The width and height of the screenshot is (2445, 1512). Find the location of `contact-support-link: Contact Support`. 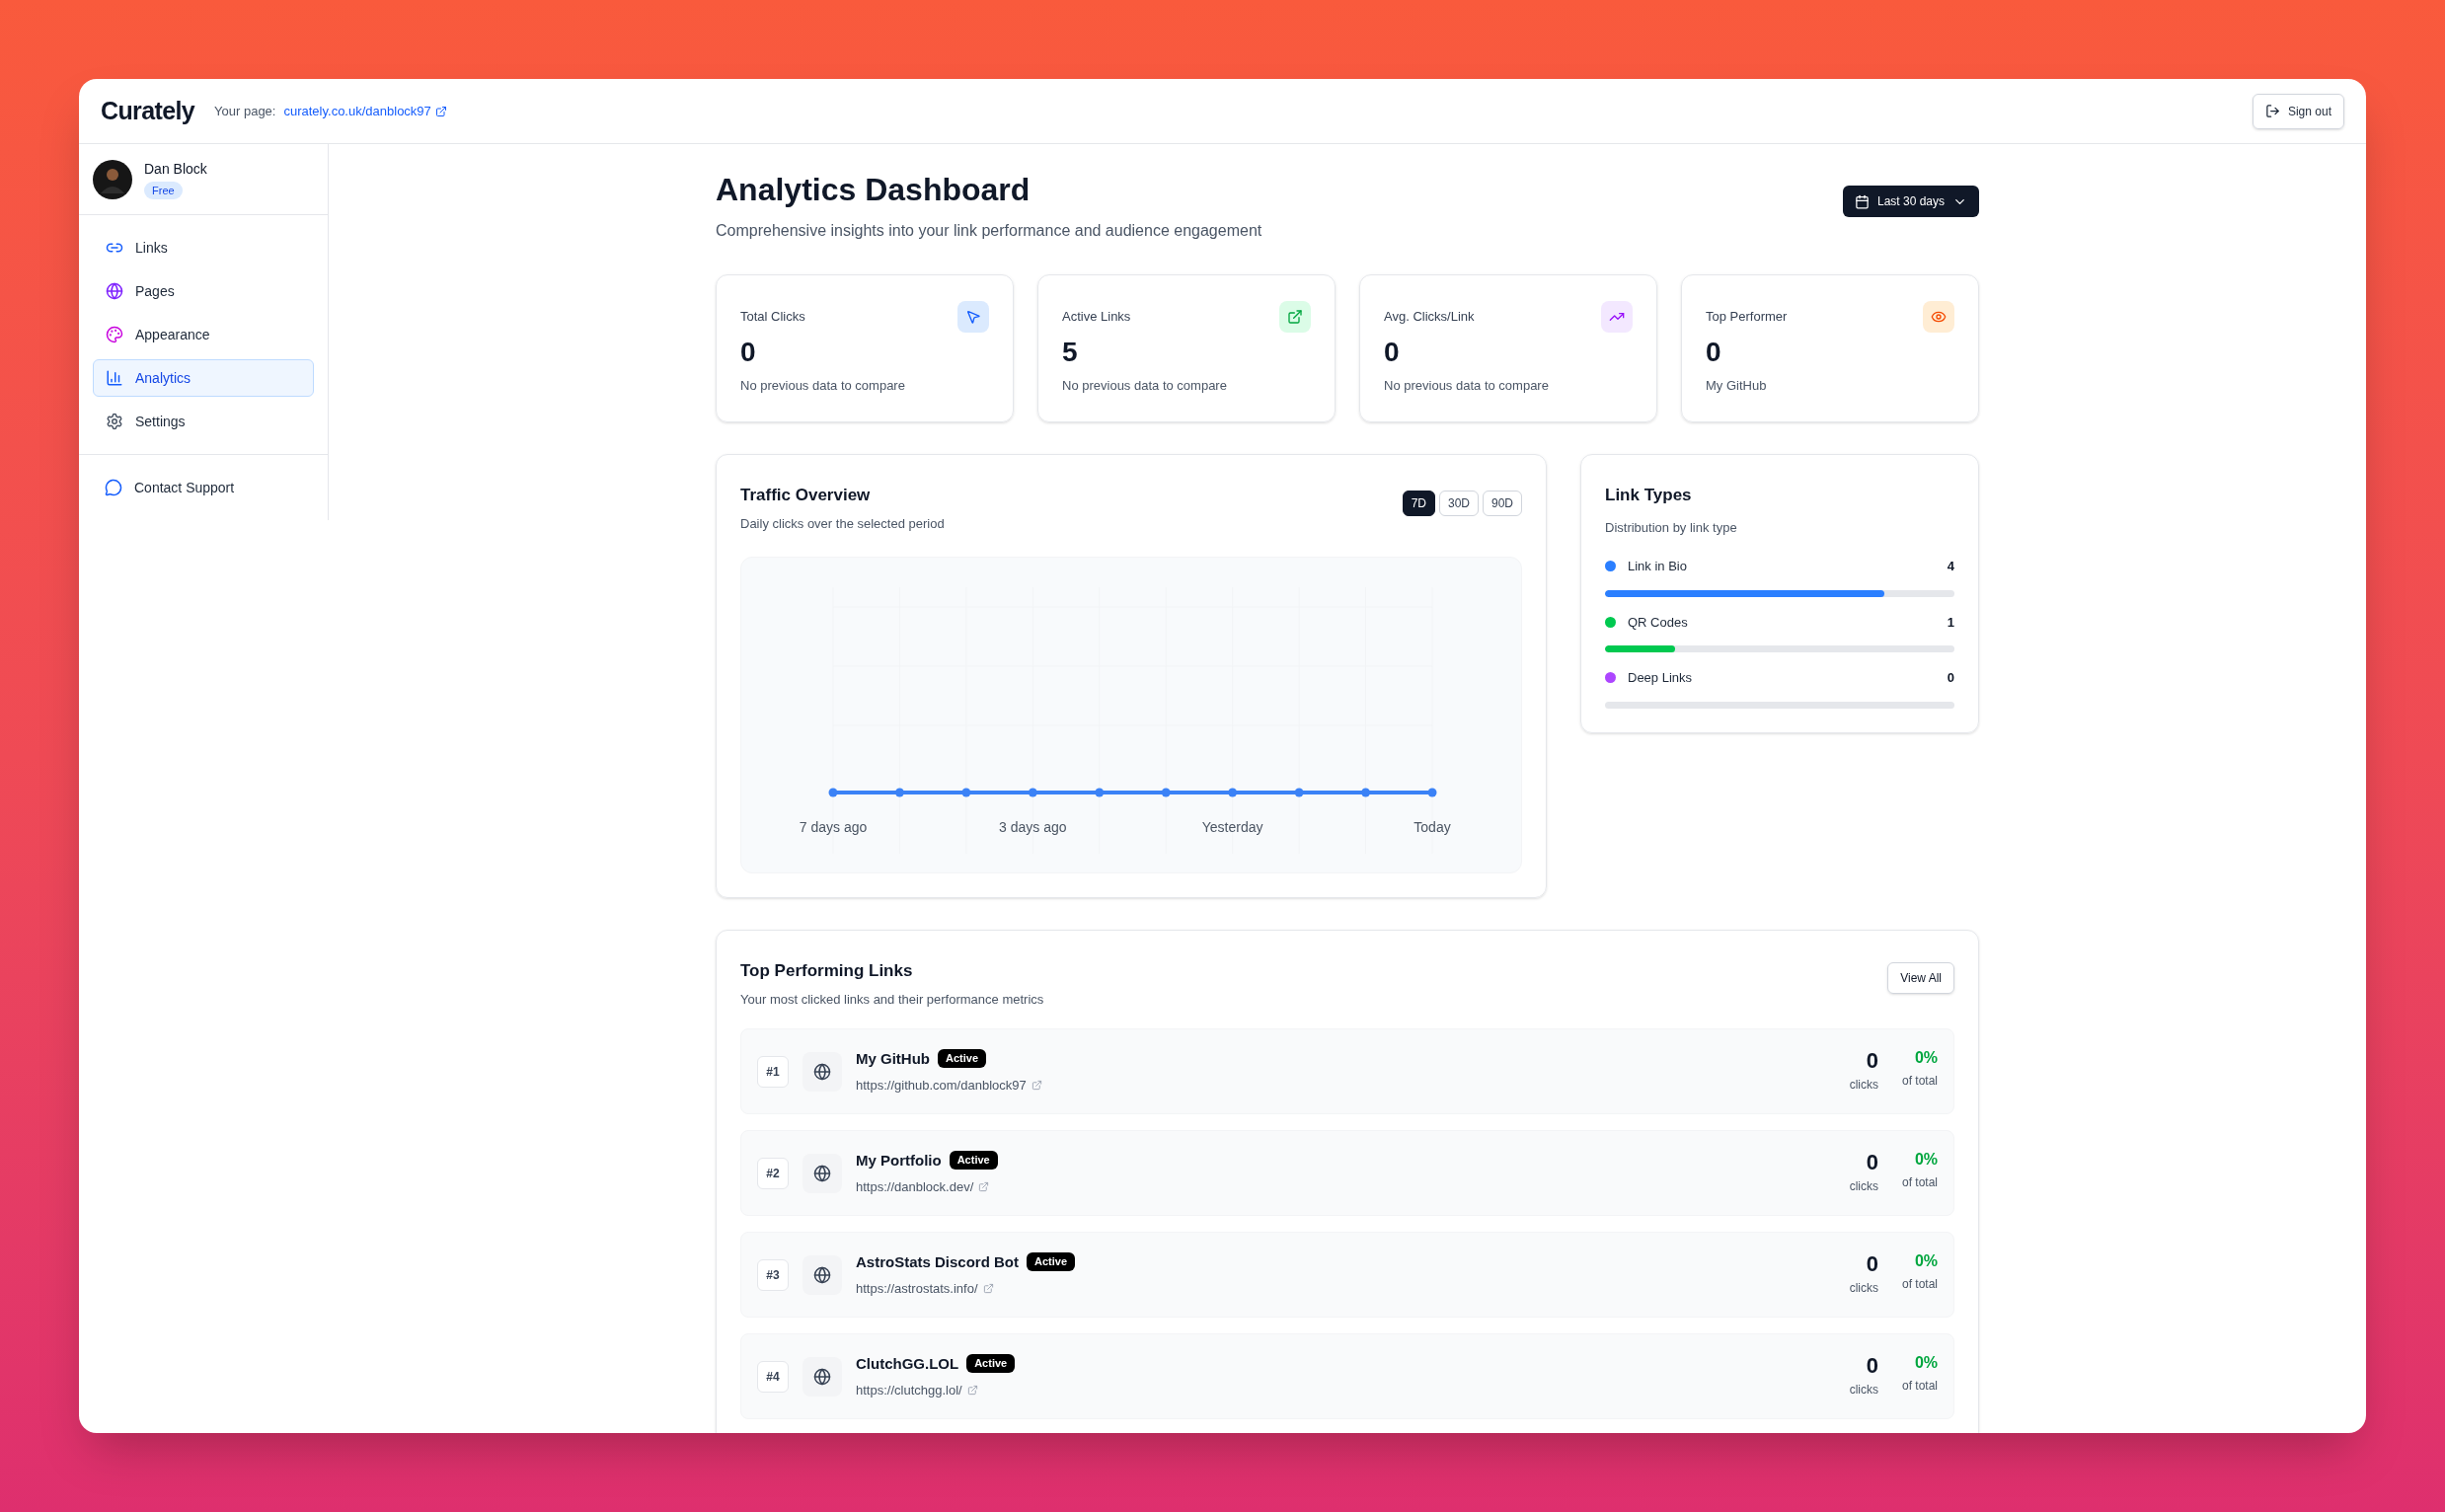

contact-support-link: Contact Support is located at coordinates (203, 488).